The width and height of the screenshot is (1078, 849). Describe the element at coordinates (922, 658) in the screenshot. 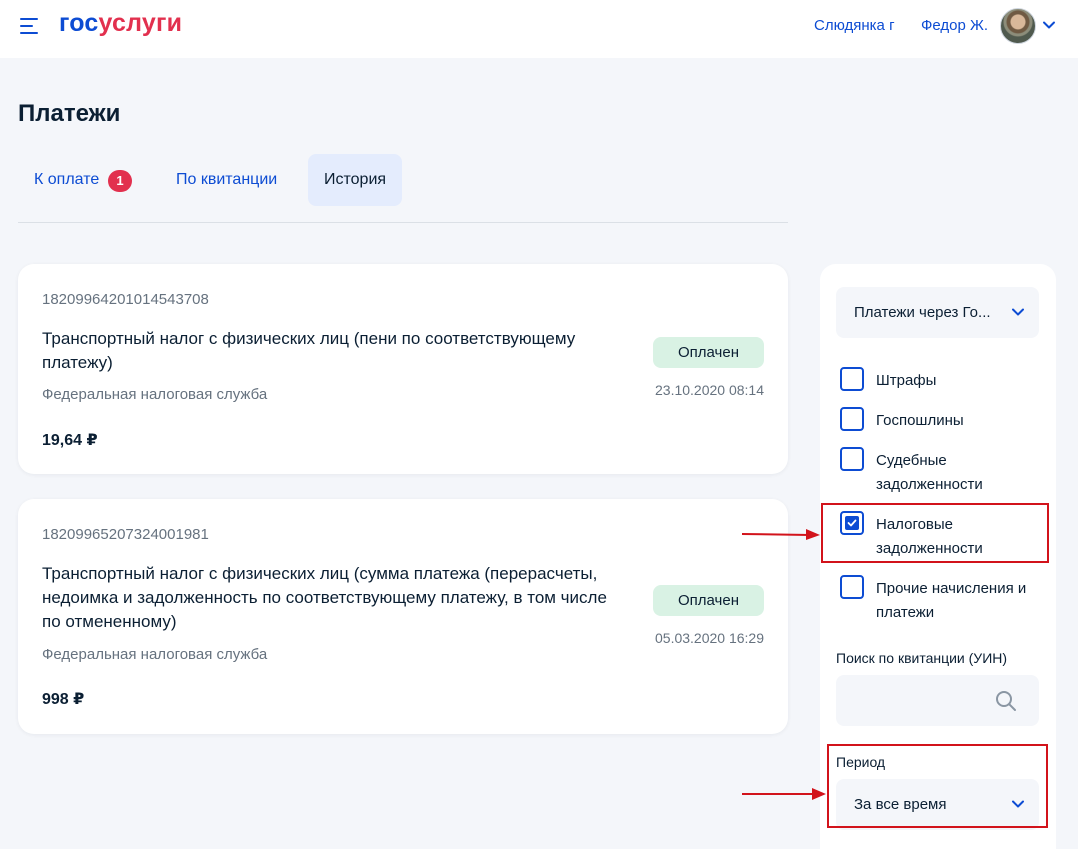

I see `search-label: Поиск по квитанции (УИН)` at that location.